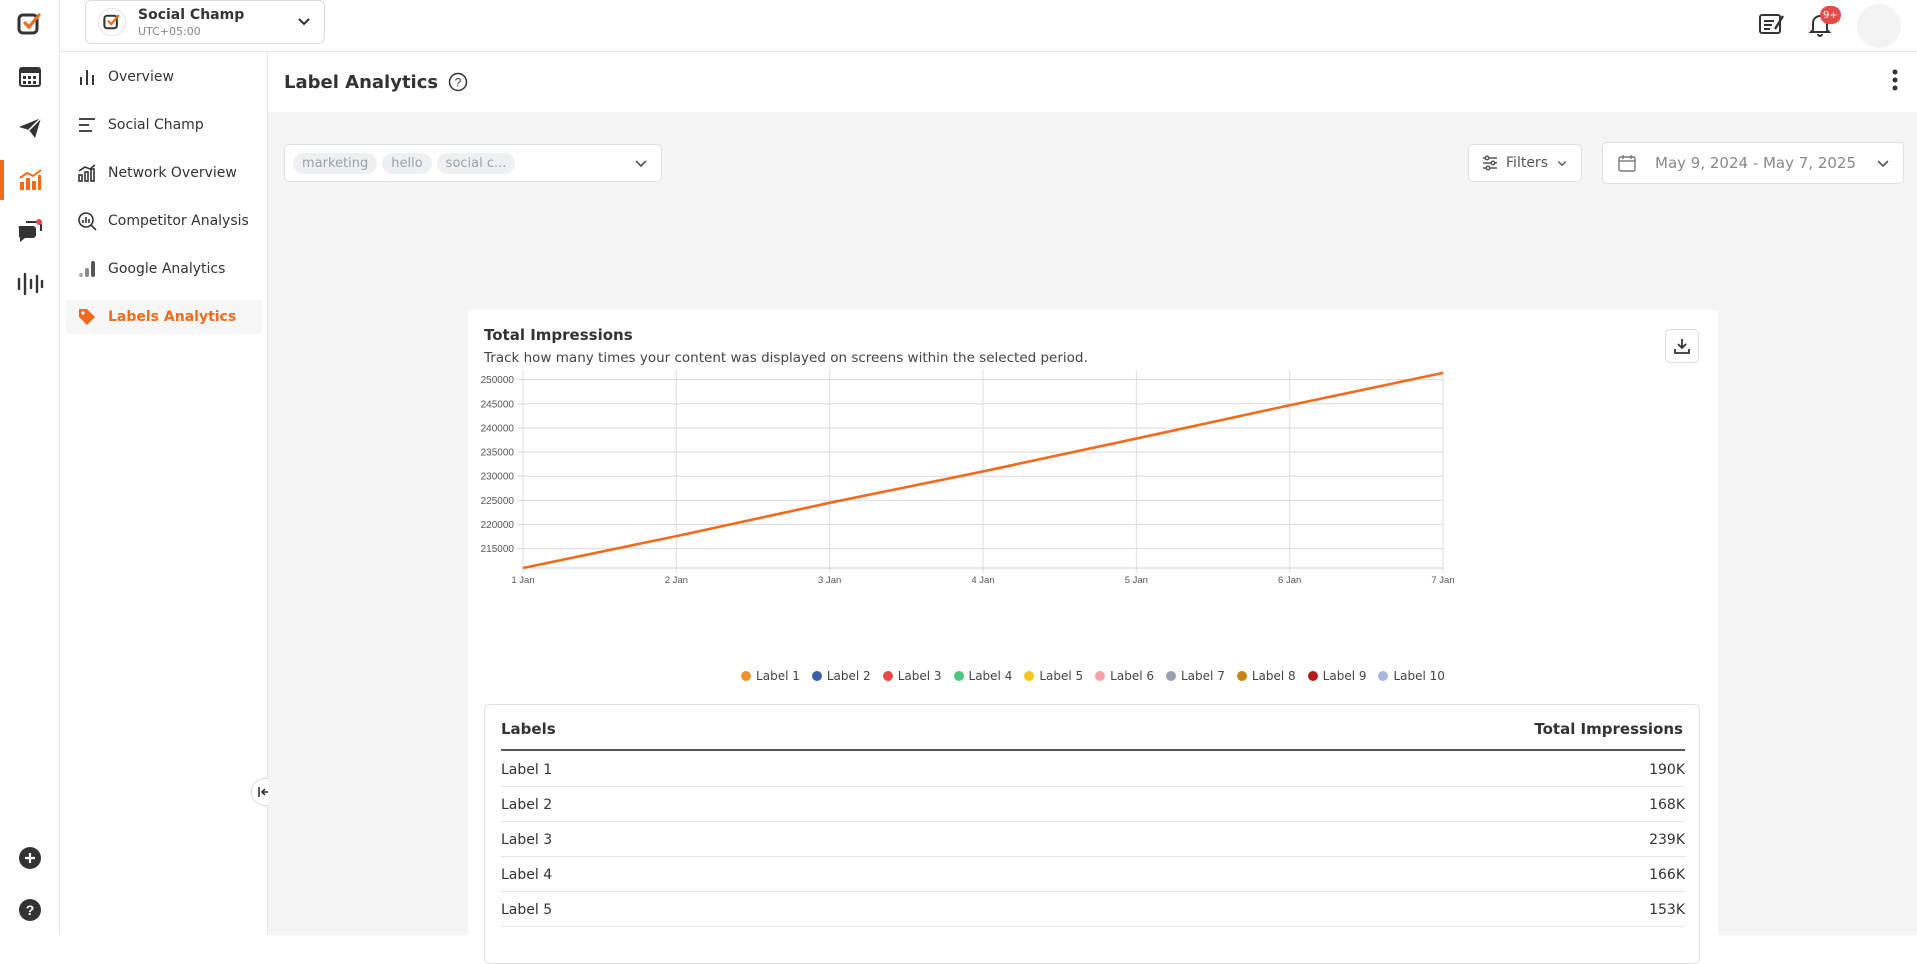  I want to click on row-impressions: 166K, so click(1667, 875).